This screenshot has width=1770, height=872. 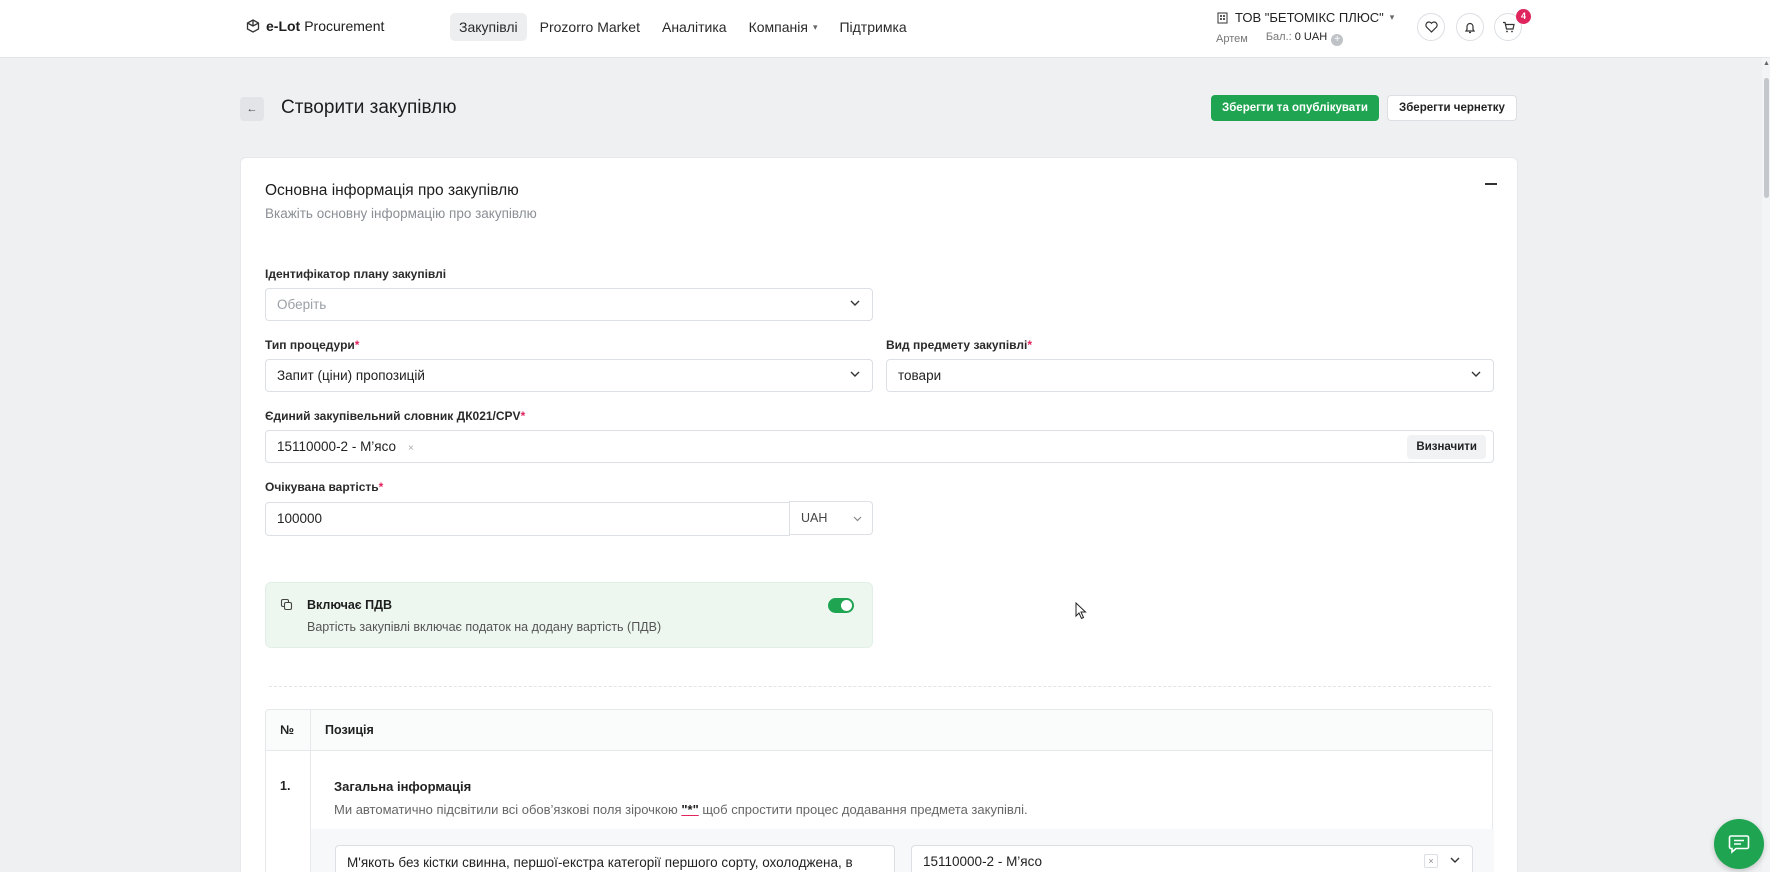 What do you see at coordinates (344, 26) in the screenshot?
I see `logo-text: Procurement` at bounding box center [344, 26].